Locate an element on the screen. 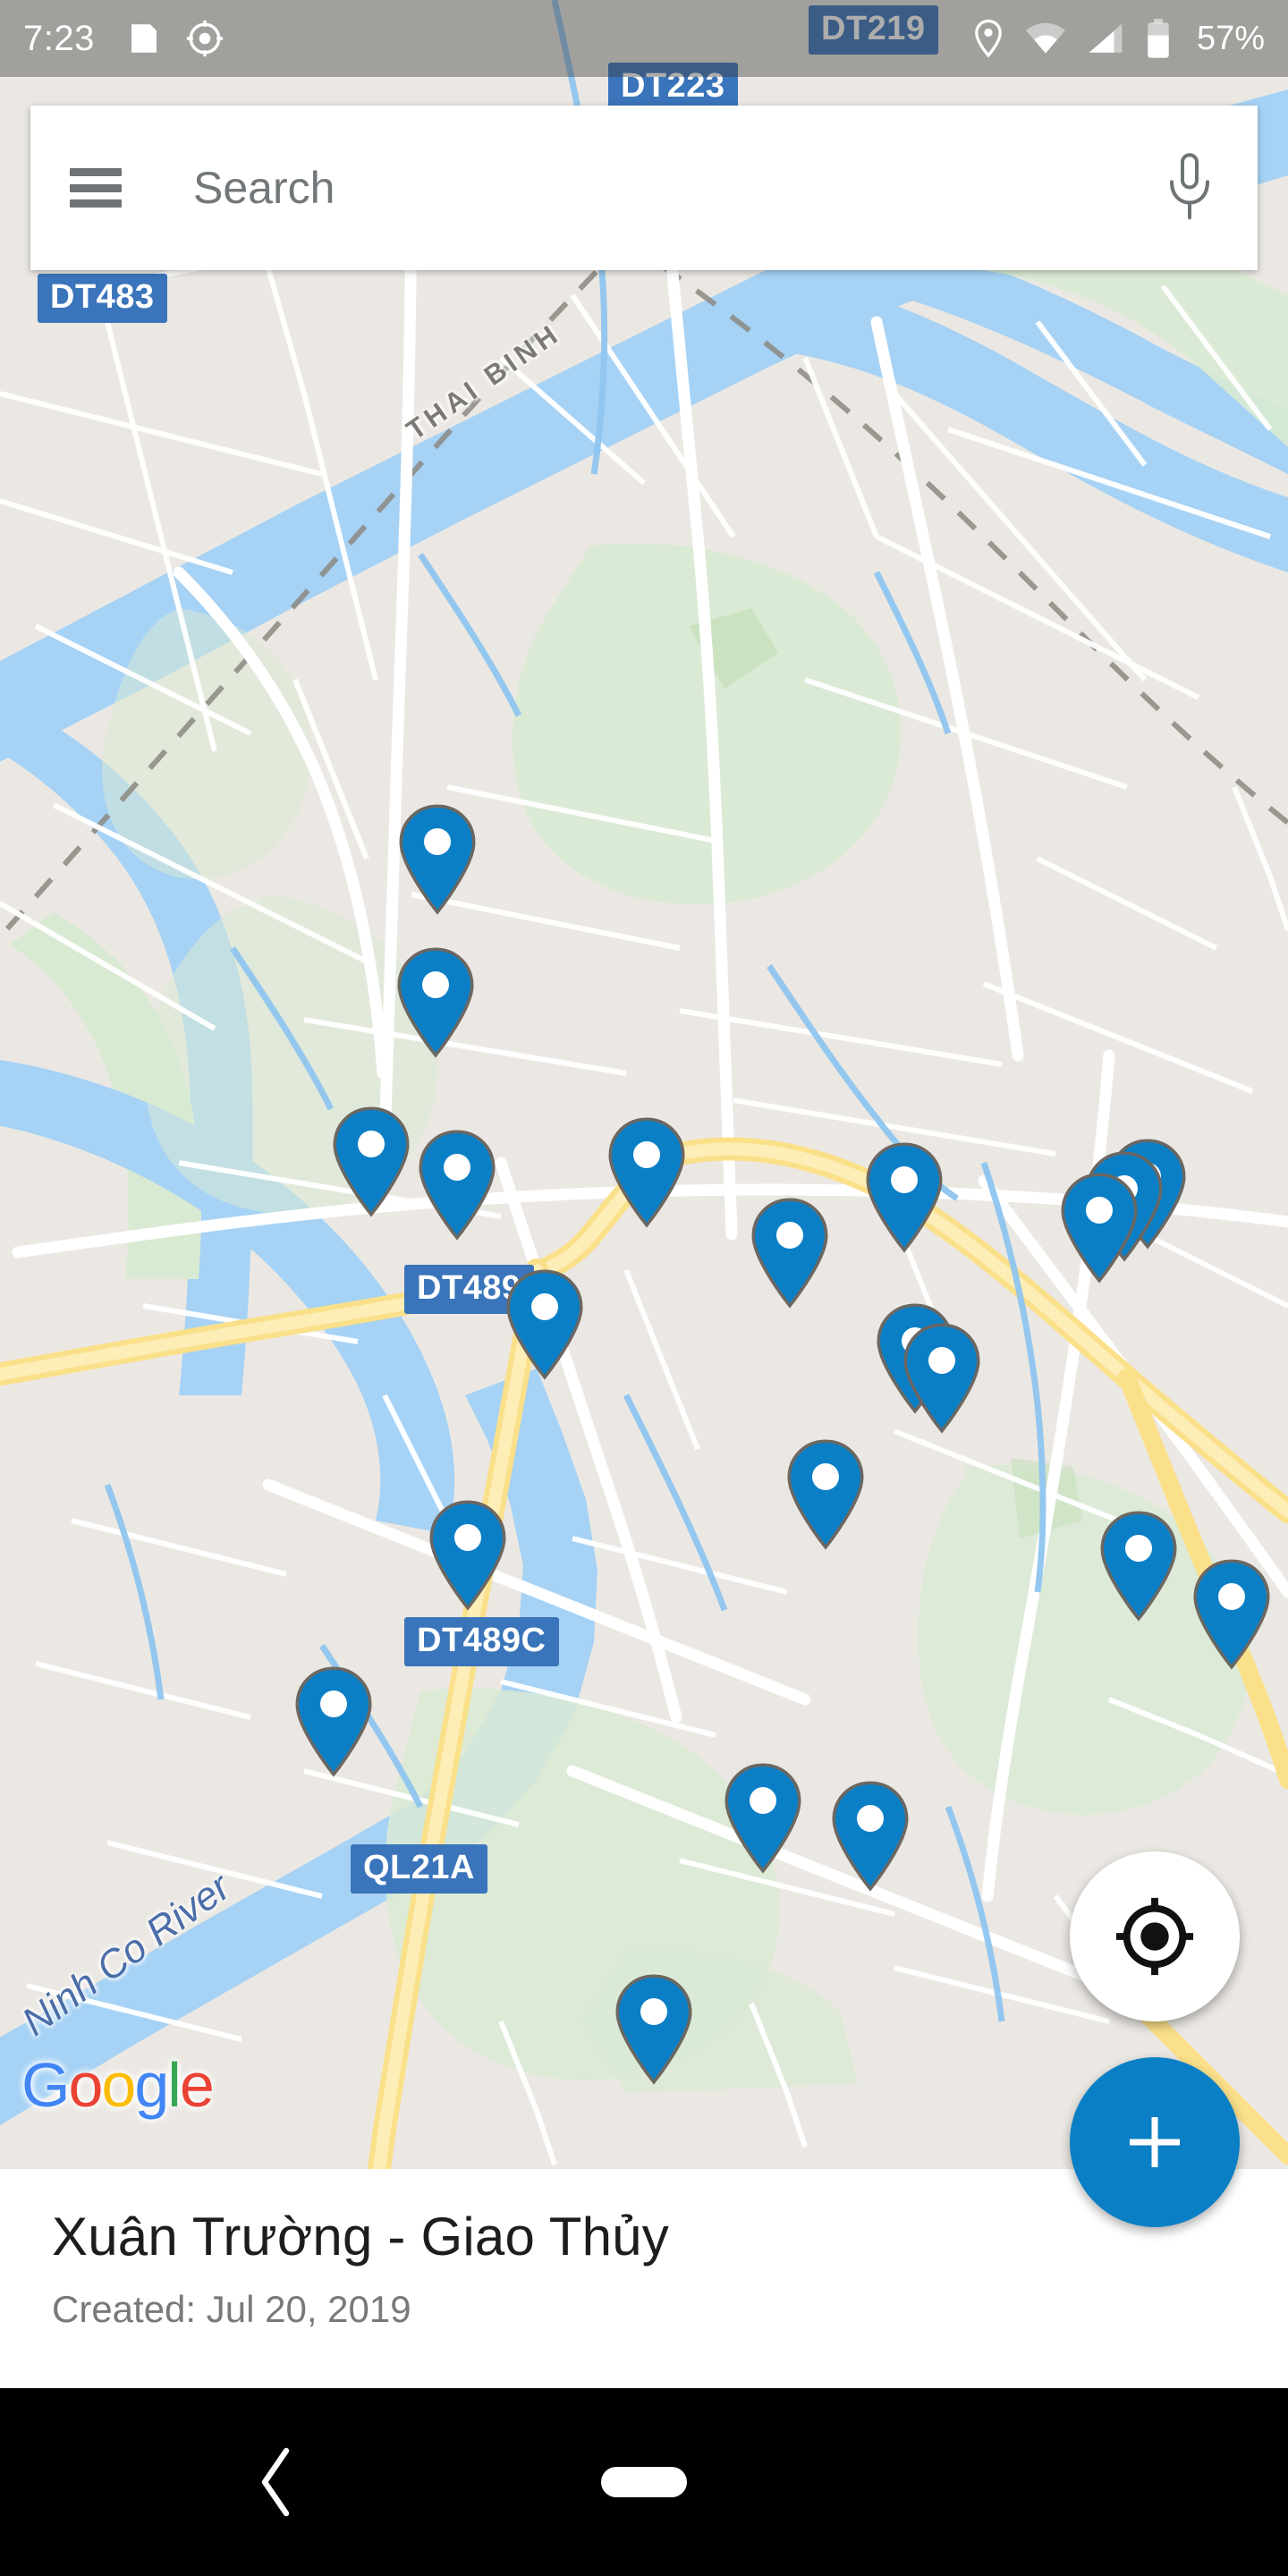 The image size is (1288, 2576). road-shield-dt489c: DT489C is located at coordinates (481, 1641).